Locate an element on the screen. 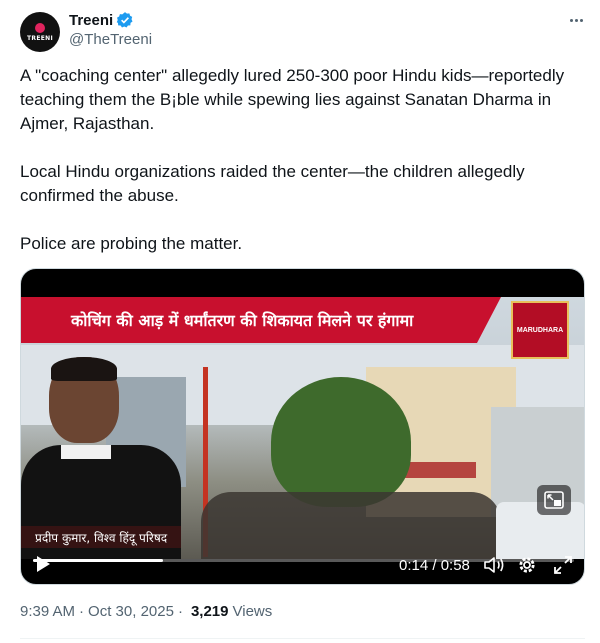  avatar-logo-dot is located at coordinates (40, 27).